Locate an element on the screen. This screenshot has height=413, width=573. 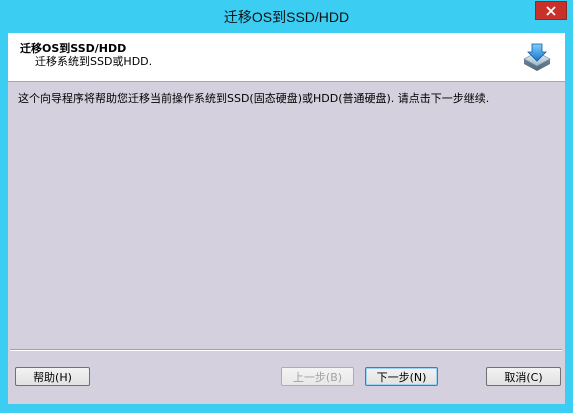
close-button is located at coordinates (551, 10).